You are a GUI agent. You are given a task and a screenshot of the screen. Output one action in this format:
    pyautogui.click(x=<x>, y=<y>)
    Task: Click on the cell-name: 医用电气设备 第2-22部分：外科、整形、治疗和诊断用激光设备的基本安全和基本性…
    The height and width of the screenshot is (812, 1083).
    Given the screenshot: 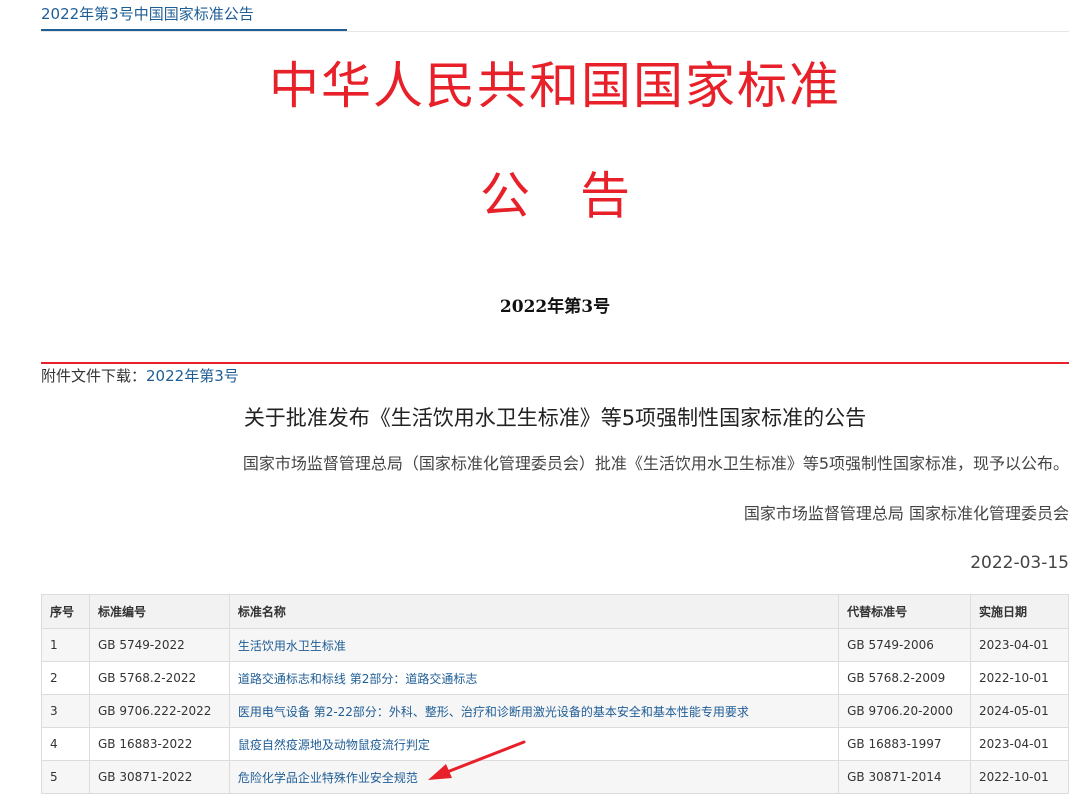 What is the action you would take?
    pyautogui.click(x=534, y=711)
    